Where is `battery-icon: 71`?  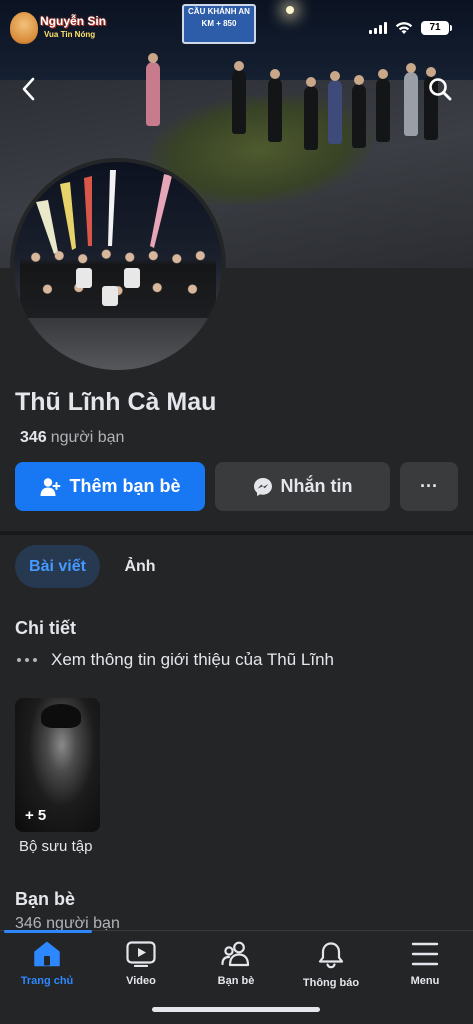
battery-icon: 71 is located at coordinates (436, 28).